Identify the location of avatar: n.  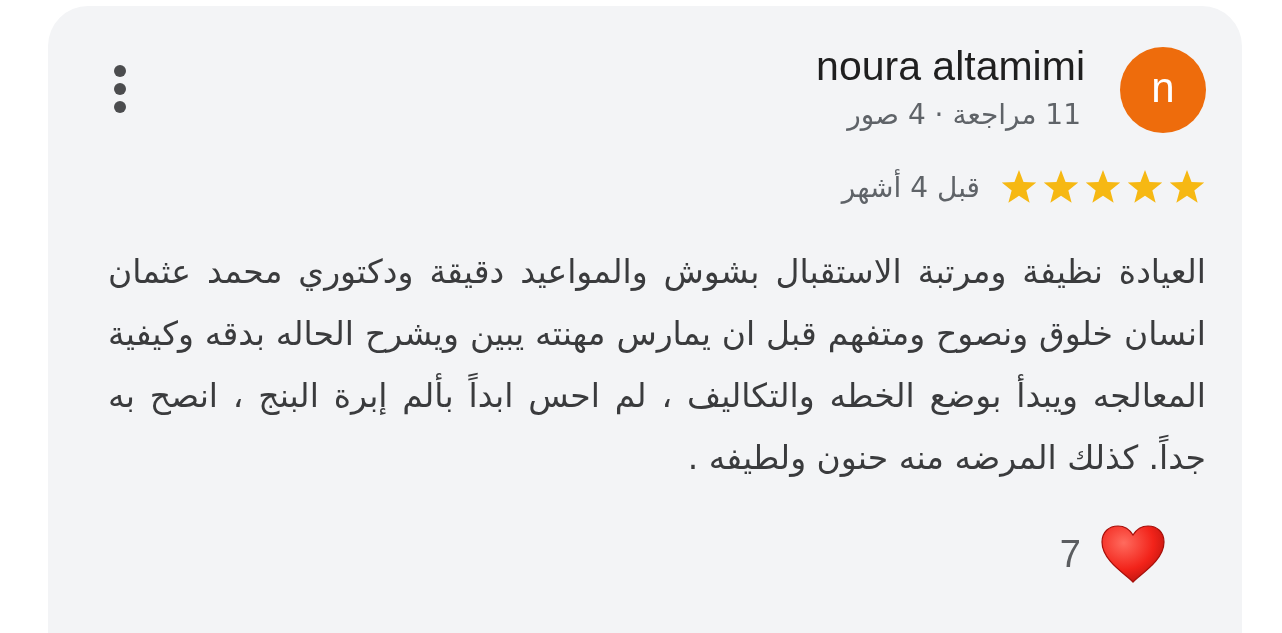
(1163, 90).